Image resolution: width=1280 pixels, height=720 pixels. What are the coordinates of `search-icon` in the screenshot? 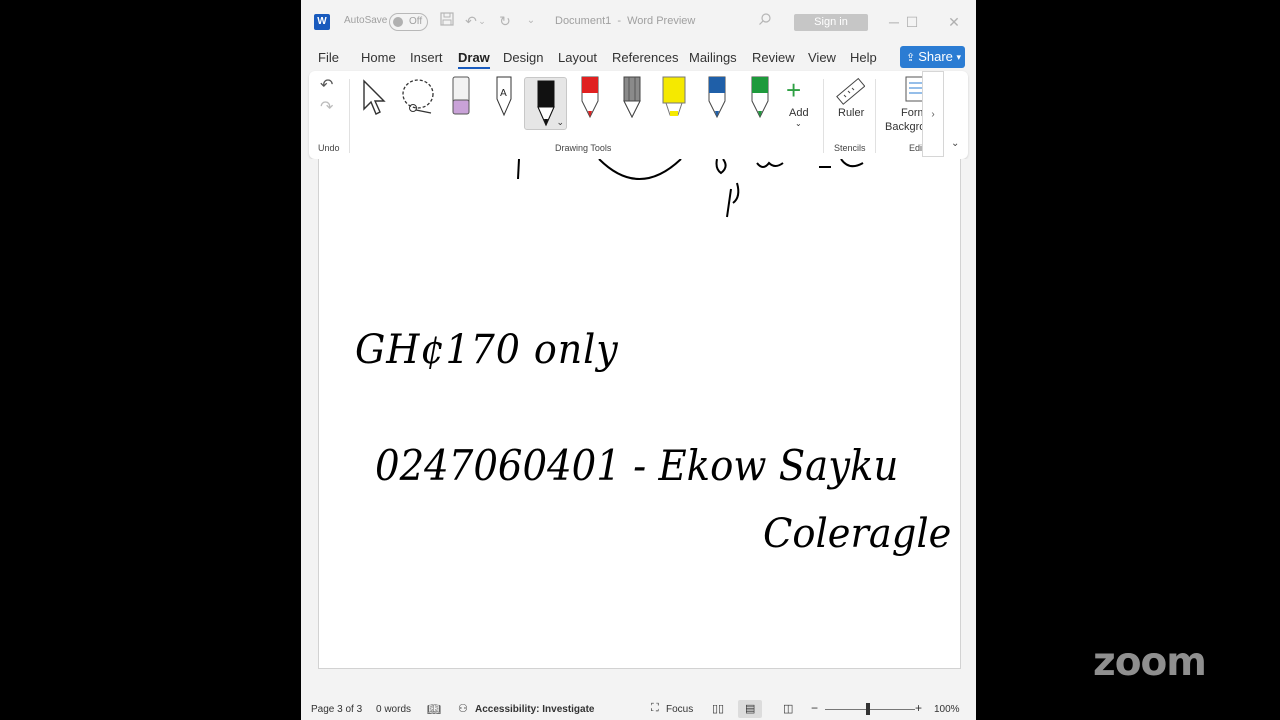 It's located at (765, 21).